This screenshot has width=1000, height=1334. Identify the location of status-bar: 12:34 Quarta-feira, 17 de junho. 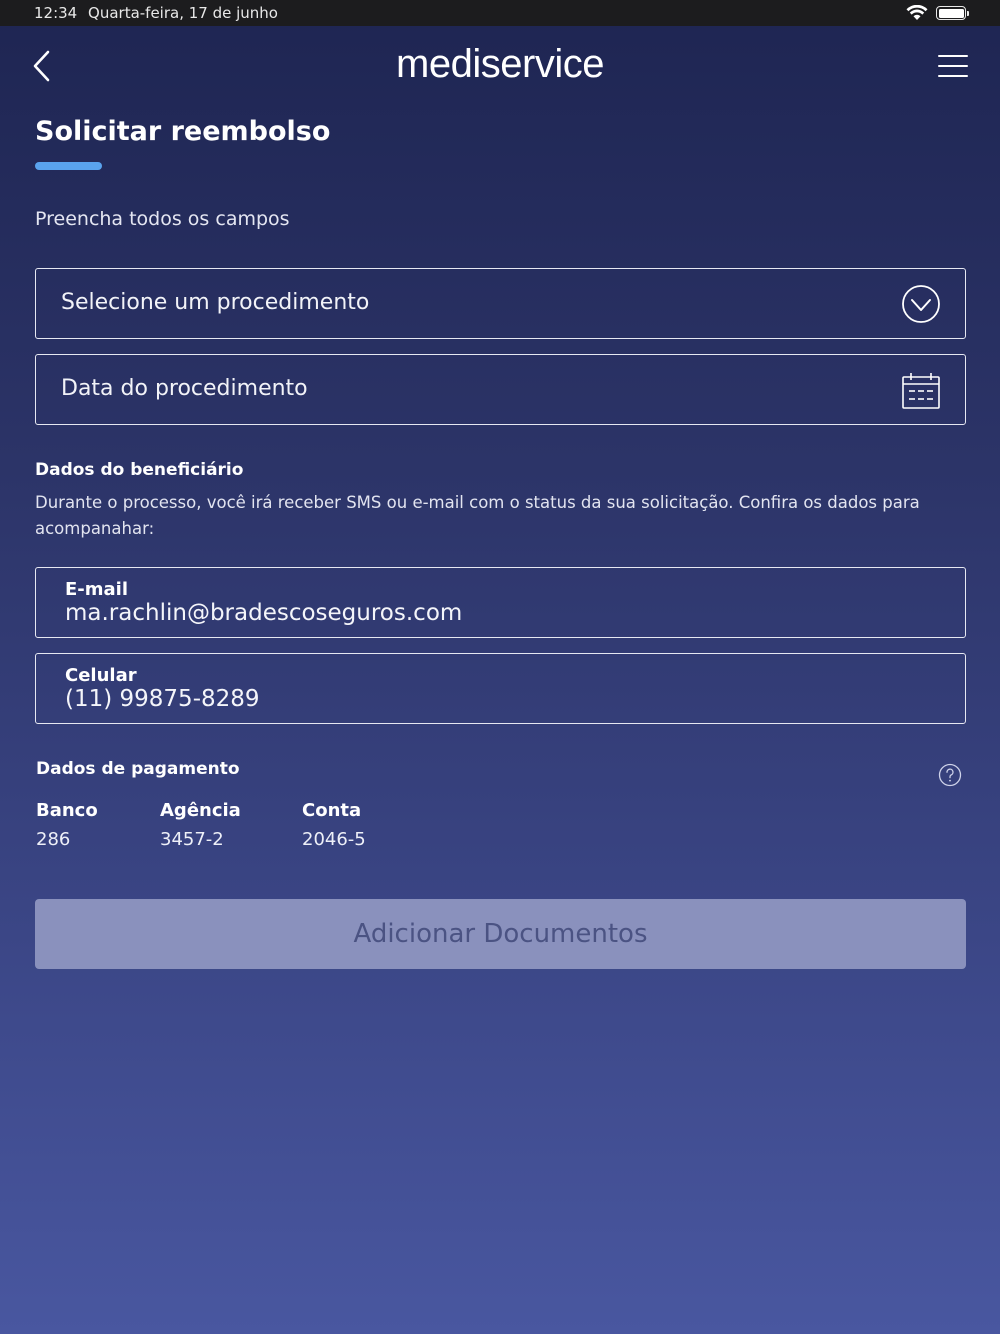
(500, 13).